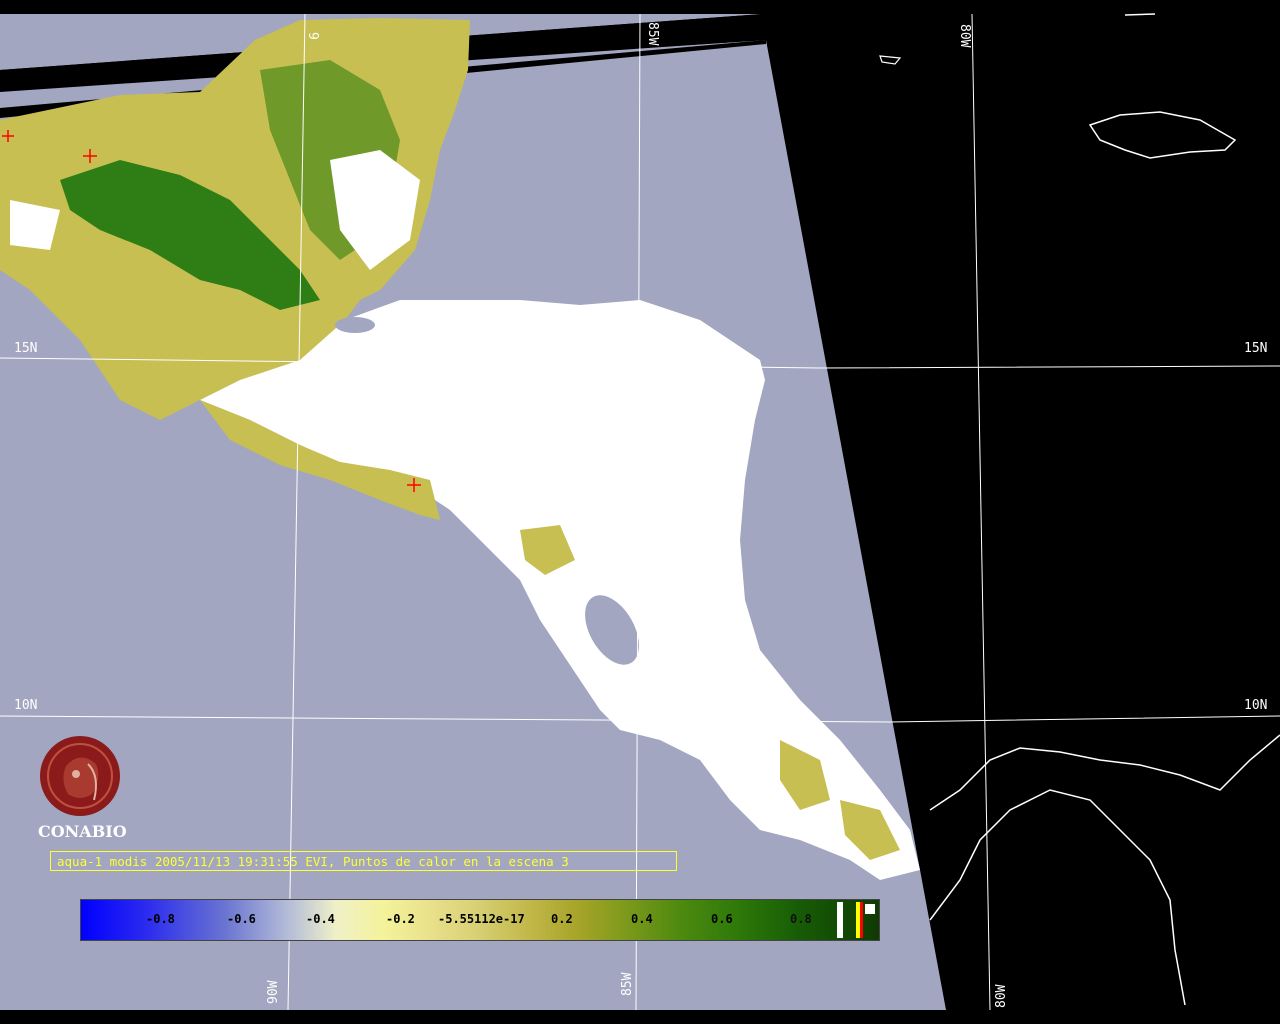 This screenshot has width=1280, height=1024. I want to click on lon-label-80w-bottom: 80W, so click(1001, 996).